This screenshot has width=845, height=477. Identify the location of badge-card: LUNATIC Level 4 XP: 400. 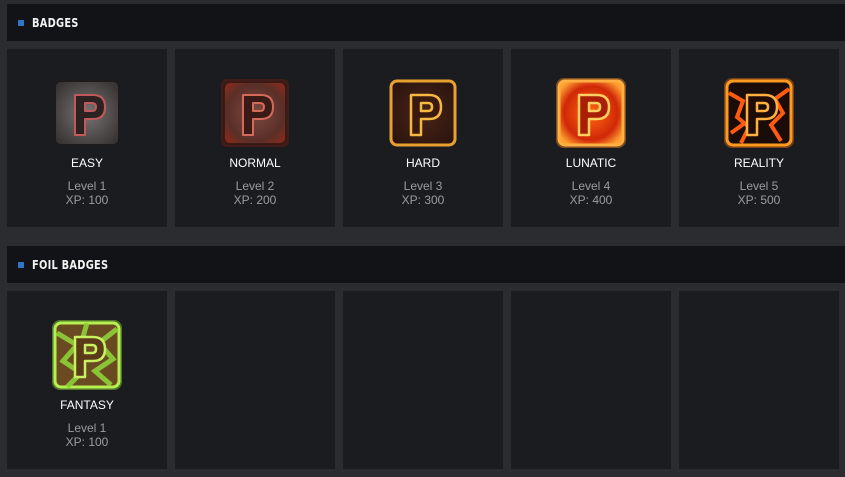
(591, 138).